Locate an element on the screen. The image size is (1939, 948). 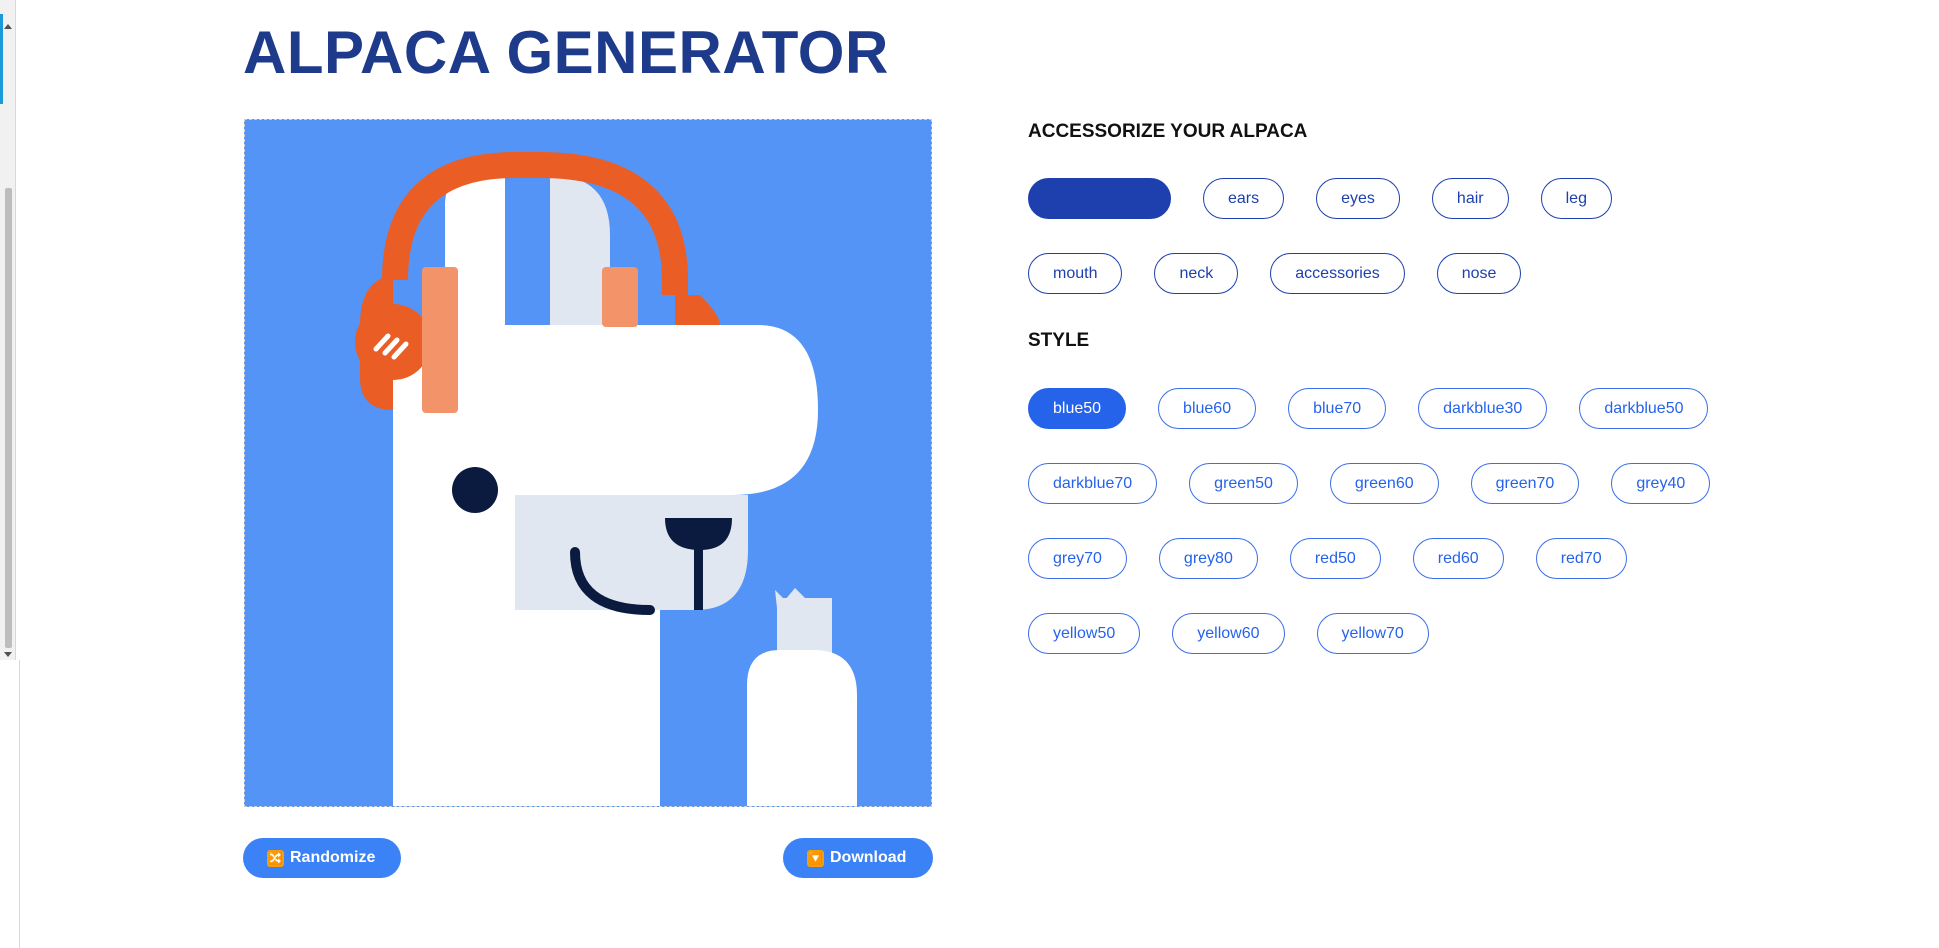
scrollbar-thumb is located at coordinates (8, 418).